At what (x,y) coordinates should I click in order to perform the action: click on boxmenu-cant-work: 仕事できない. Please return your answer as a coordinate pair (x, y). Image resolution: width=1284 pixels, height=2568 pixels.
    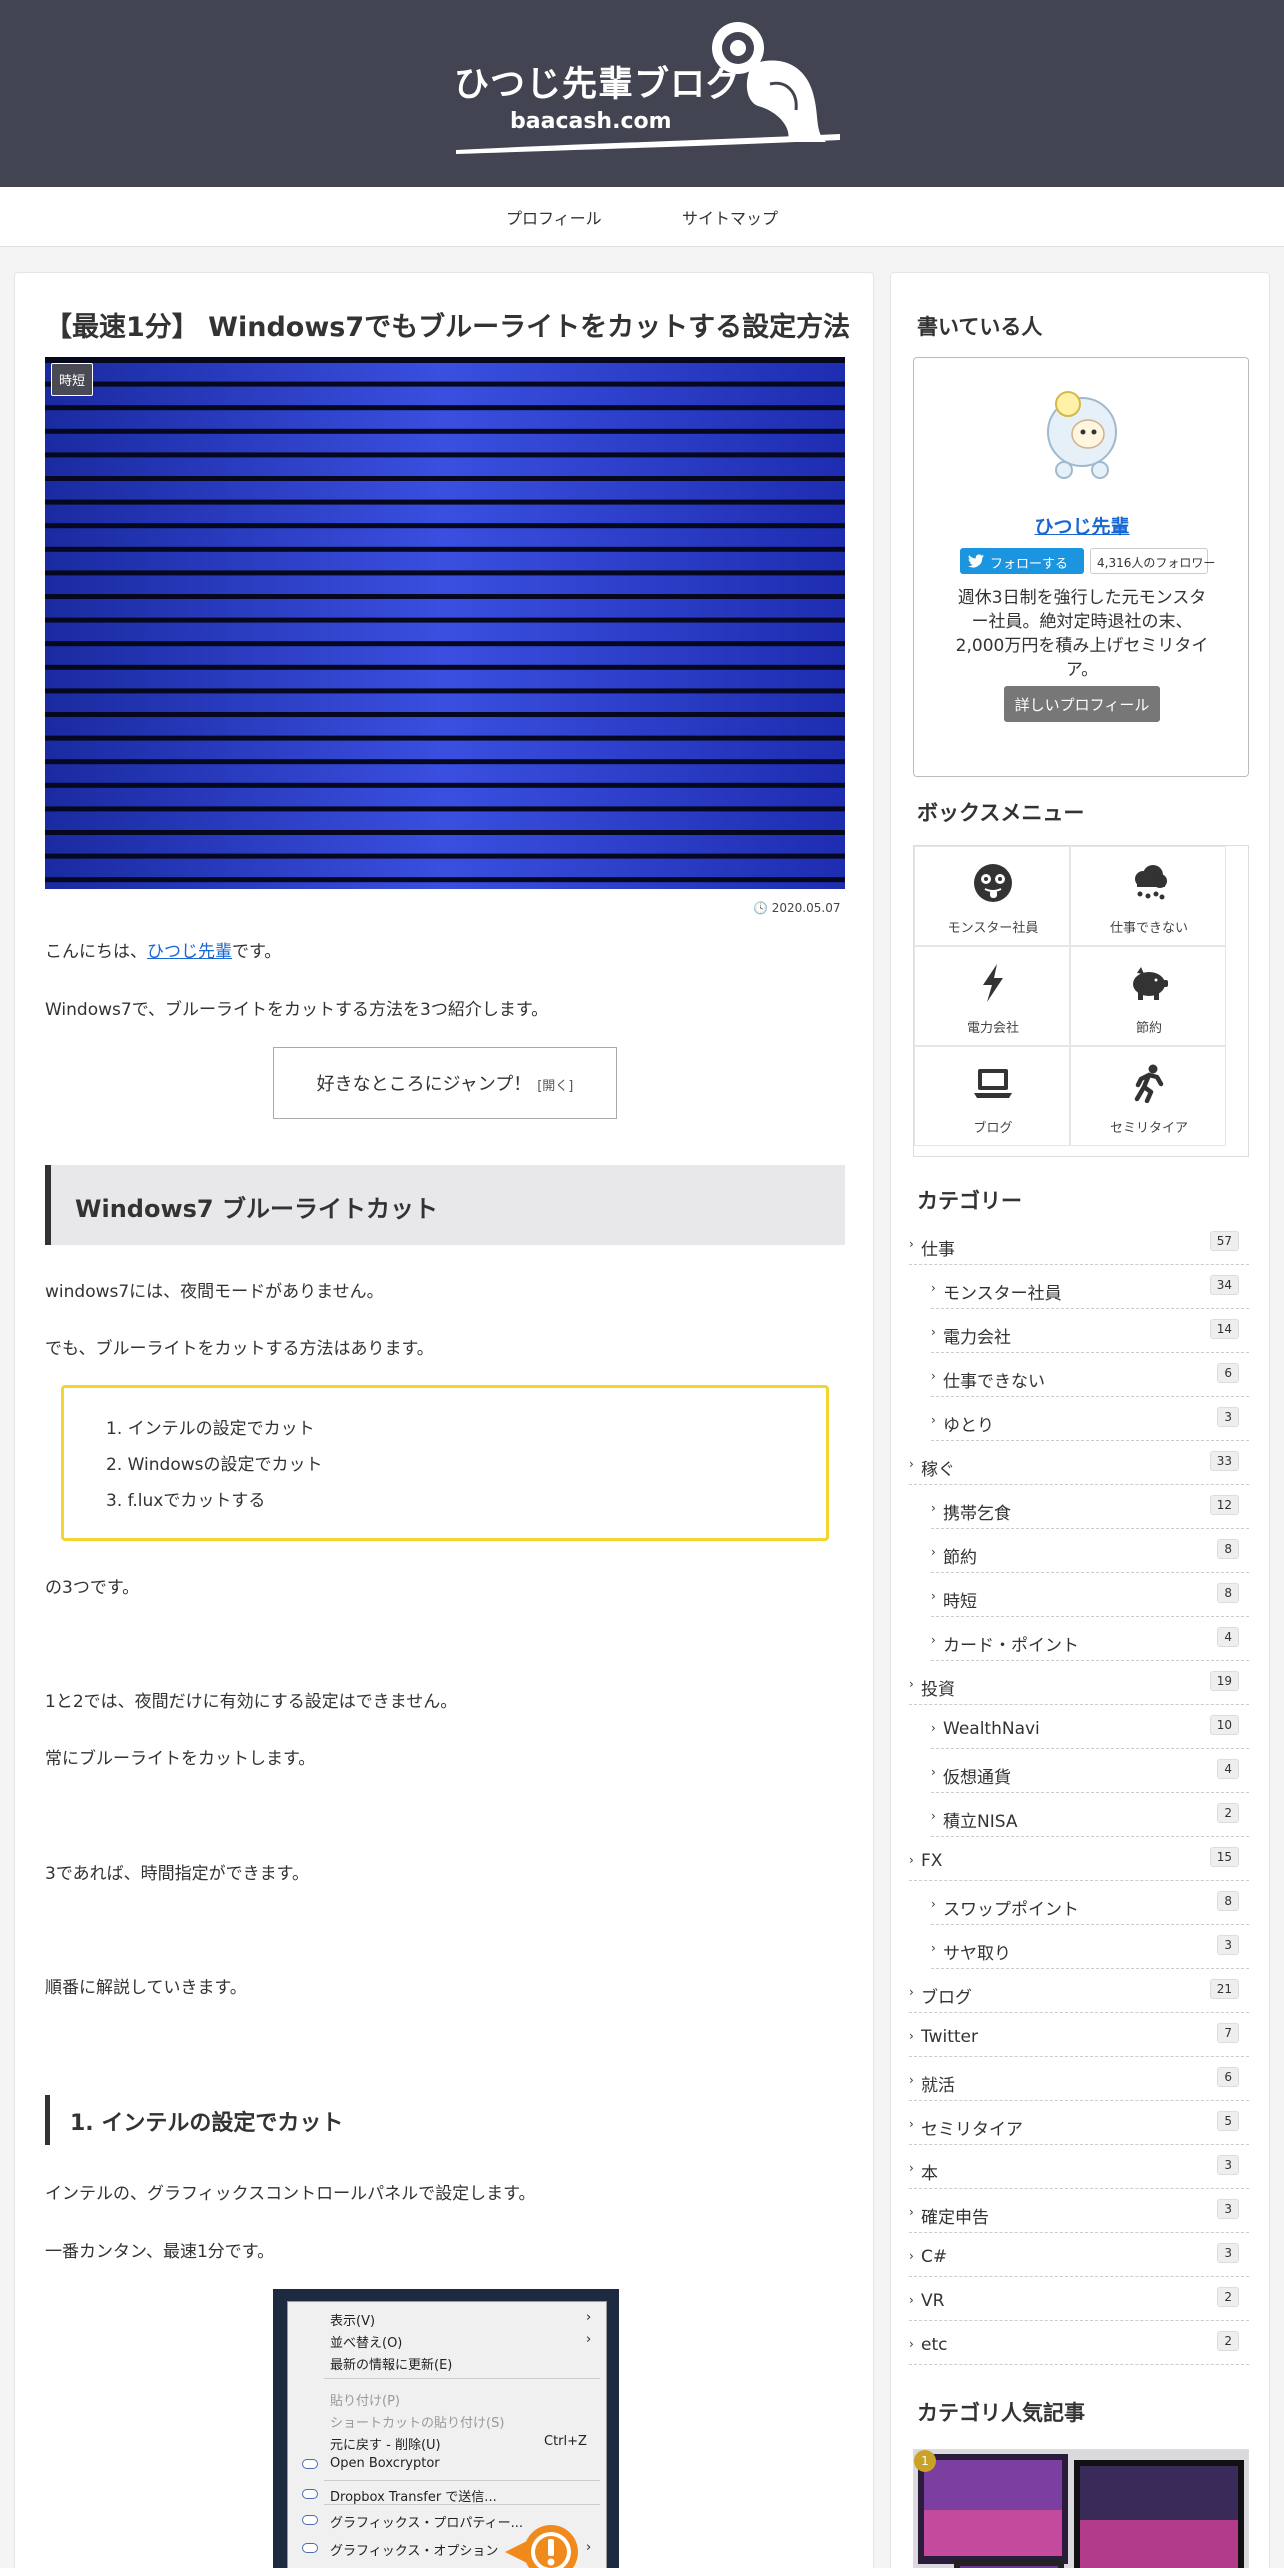
    Looking at the image, I should click on (1148, 896).